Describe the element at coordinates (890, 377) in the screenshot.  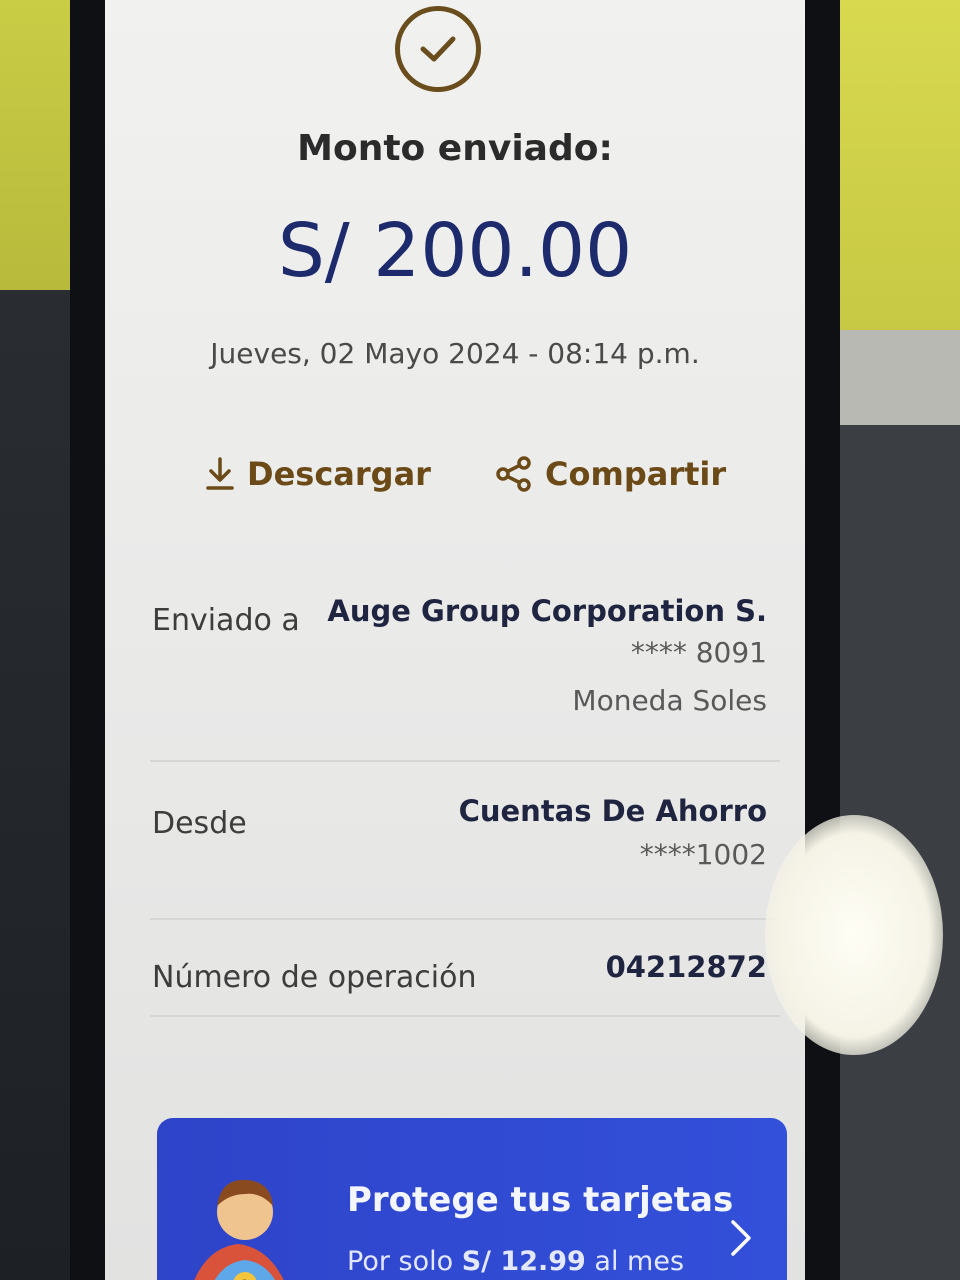
I see `background-shelf` at that location.